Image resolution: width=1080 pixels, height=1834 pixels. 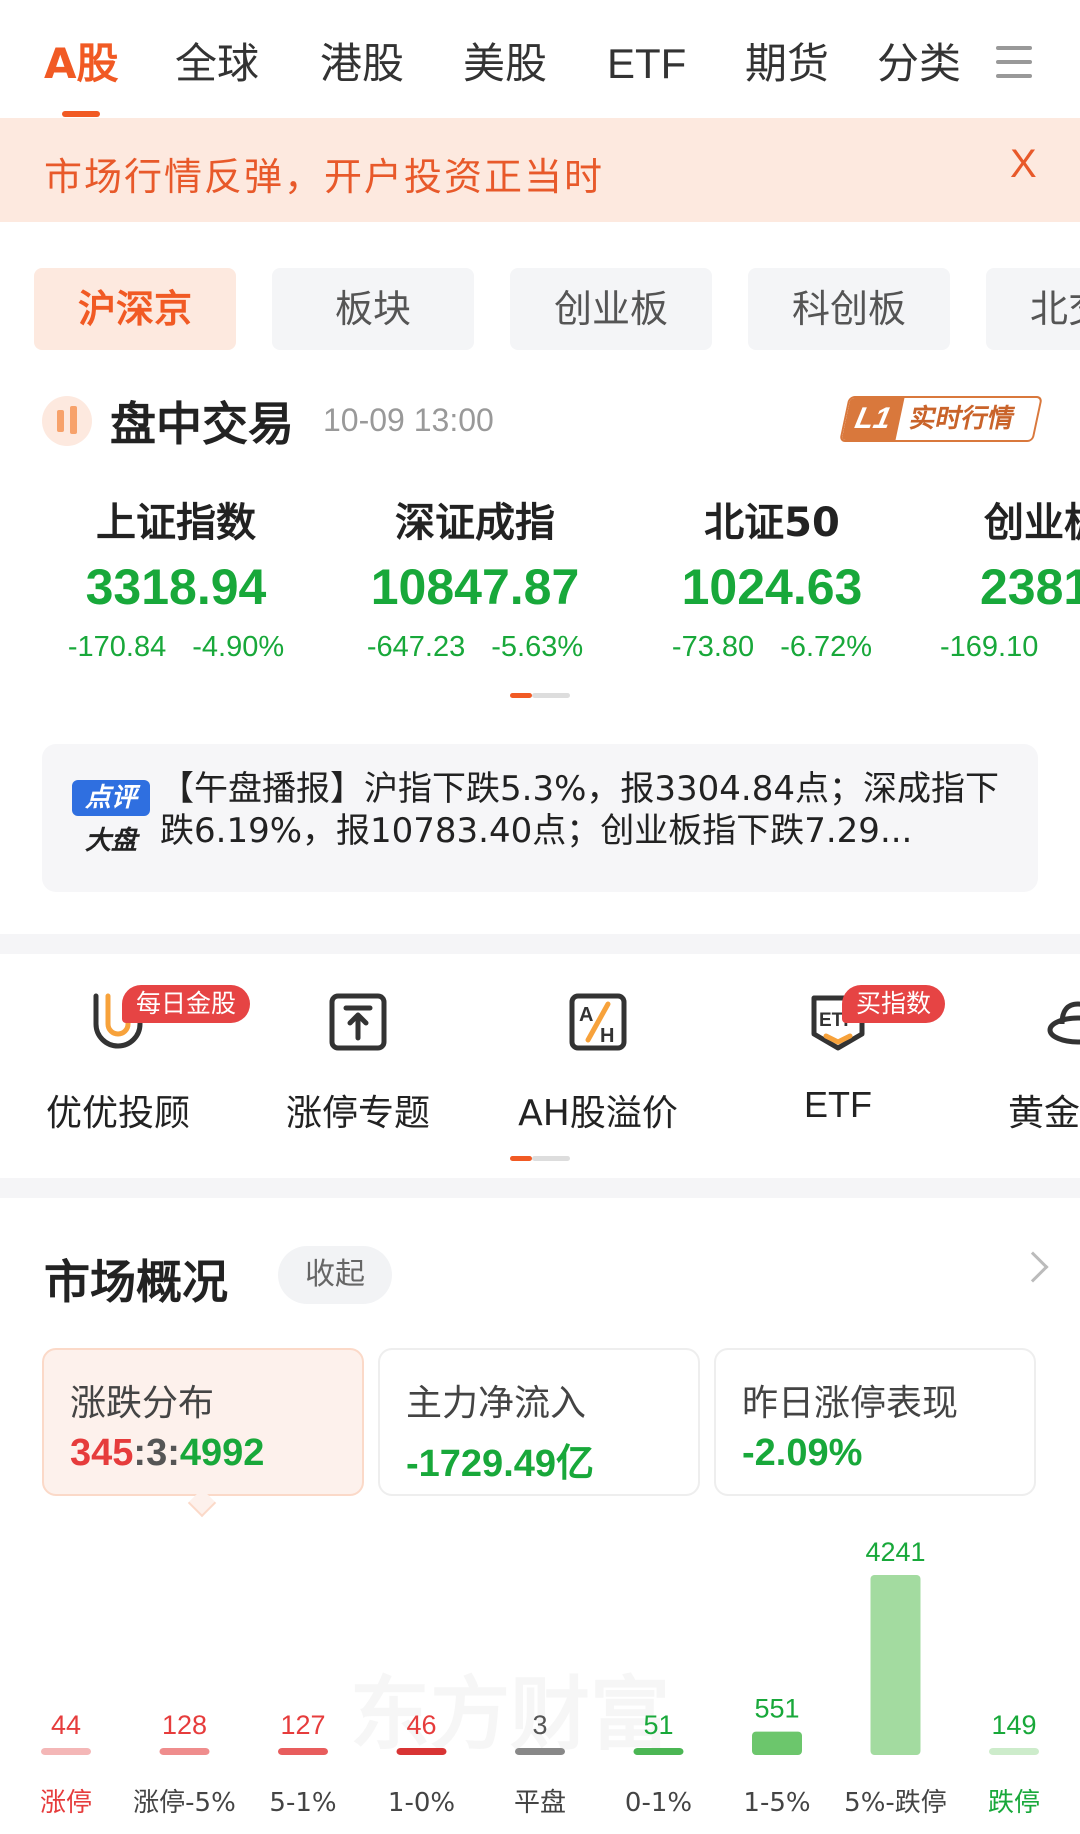 I want to click on category-label-7: 5%-跌停, so click(x=895, y=1803).